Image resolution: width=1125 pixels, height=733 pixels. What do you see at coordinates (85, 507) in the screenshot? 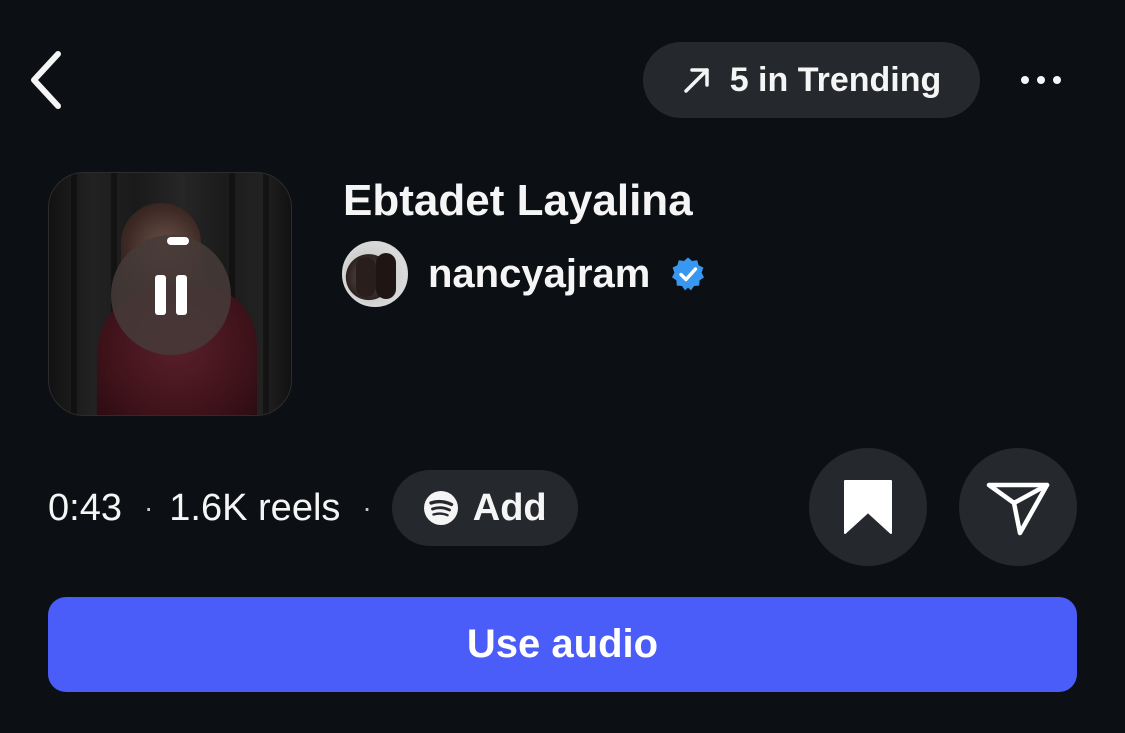
I see `audio-duration: 0:43` at bounding box center [85, 507].